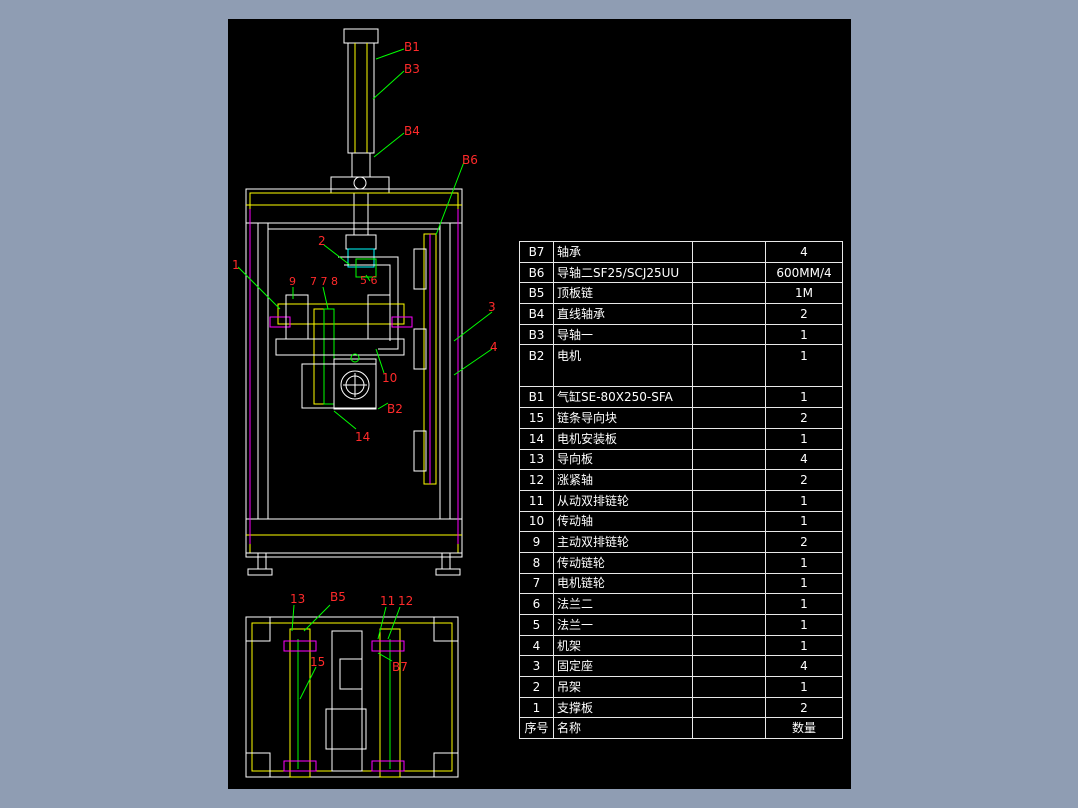 This screenshot has width=1078, height=808. Describe the element at coordinates (536, 418) in the screenshot. I see `bom-no: 15` at that location.